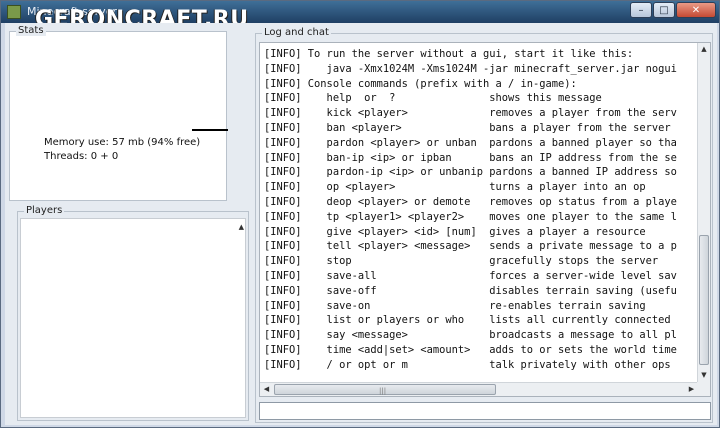 This screenshot has width=720, height=428. Describe the element at coordinates (461, 261) in the screenshot. I see `log-line: [INFO] stop gracefully stops the server` at that location.